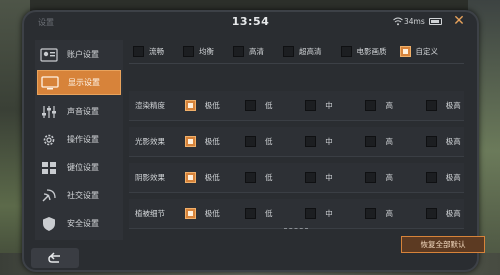 This screenshot has width=500, height=275. I want to click on close-icon: ✕, so click(459, 21).